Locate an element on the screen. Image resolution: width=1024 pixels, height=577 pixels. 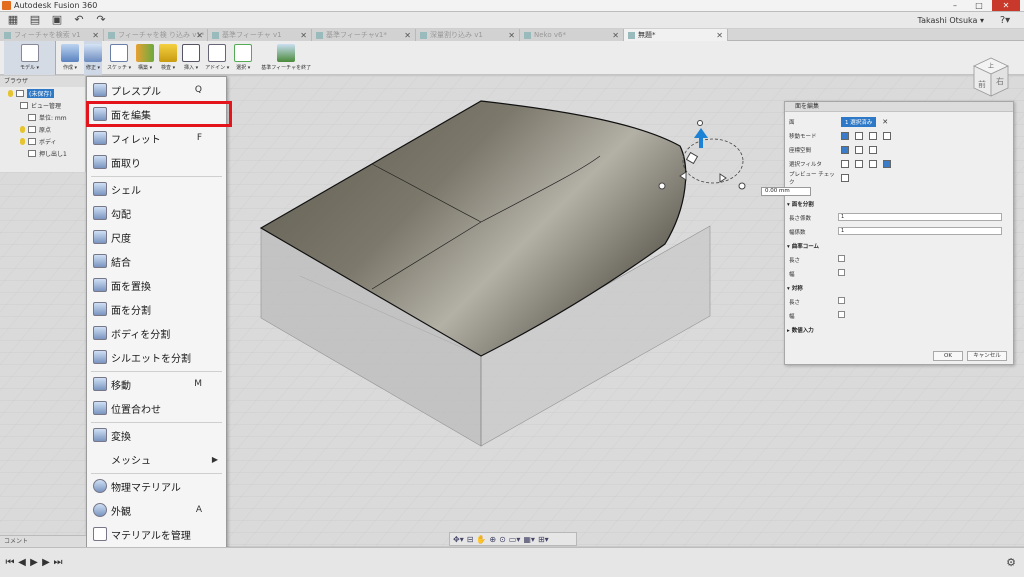
face-select-button: 1 選択済み is located at coordinates (859, 122).